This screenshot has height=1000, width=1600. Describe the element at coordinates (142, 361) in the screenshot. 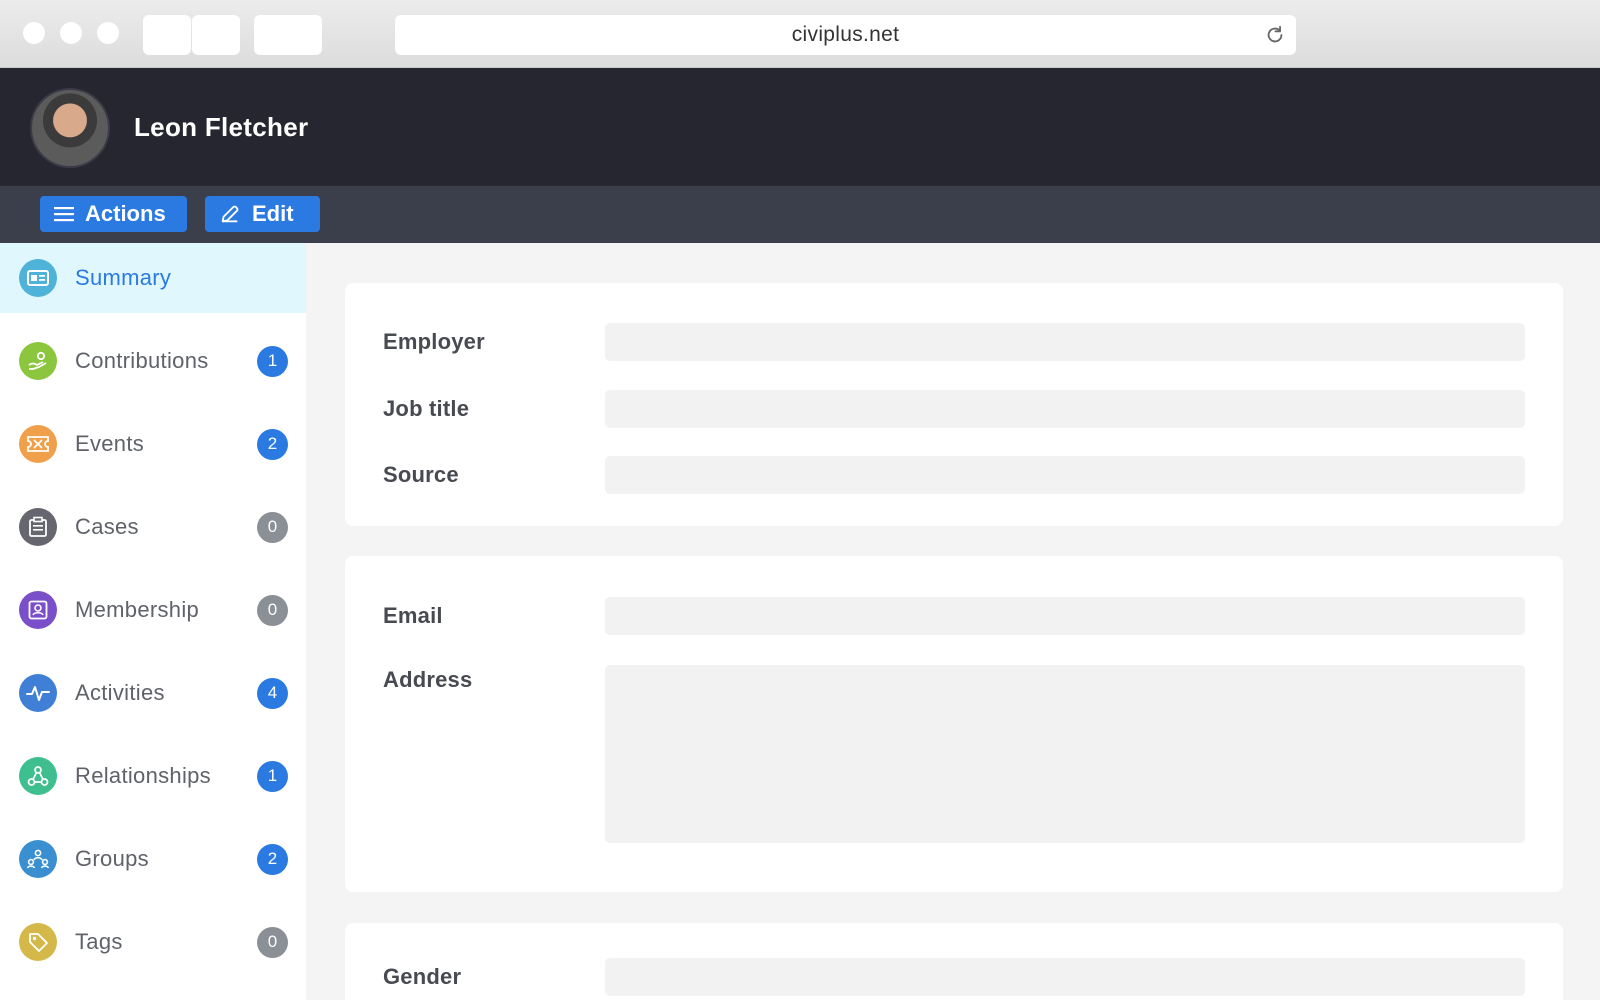

I see `sidebar-item-label: Contributions` at that location.